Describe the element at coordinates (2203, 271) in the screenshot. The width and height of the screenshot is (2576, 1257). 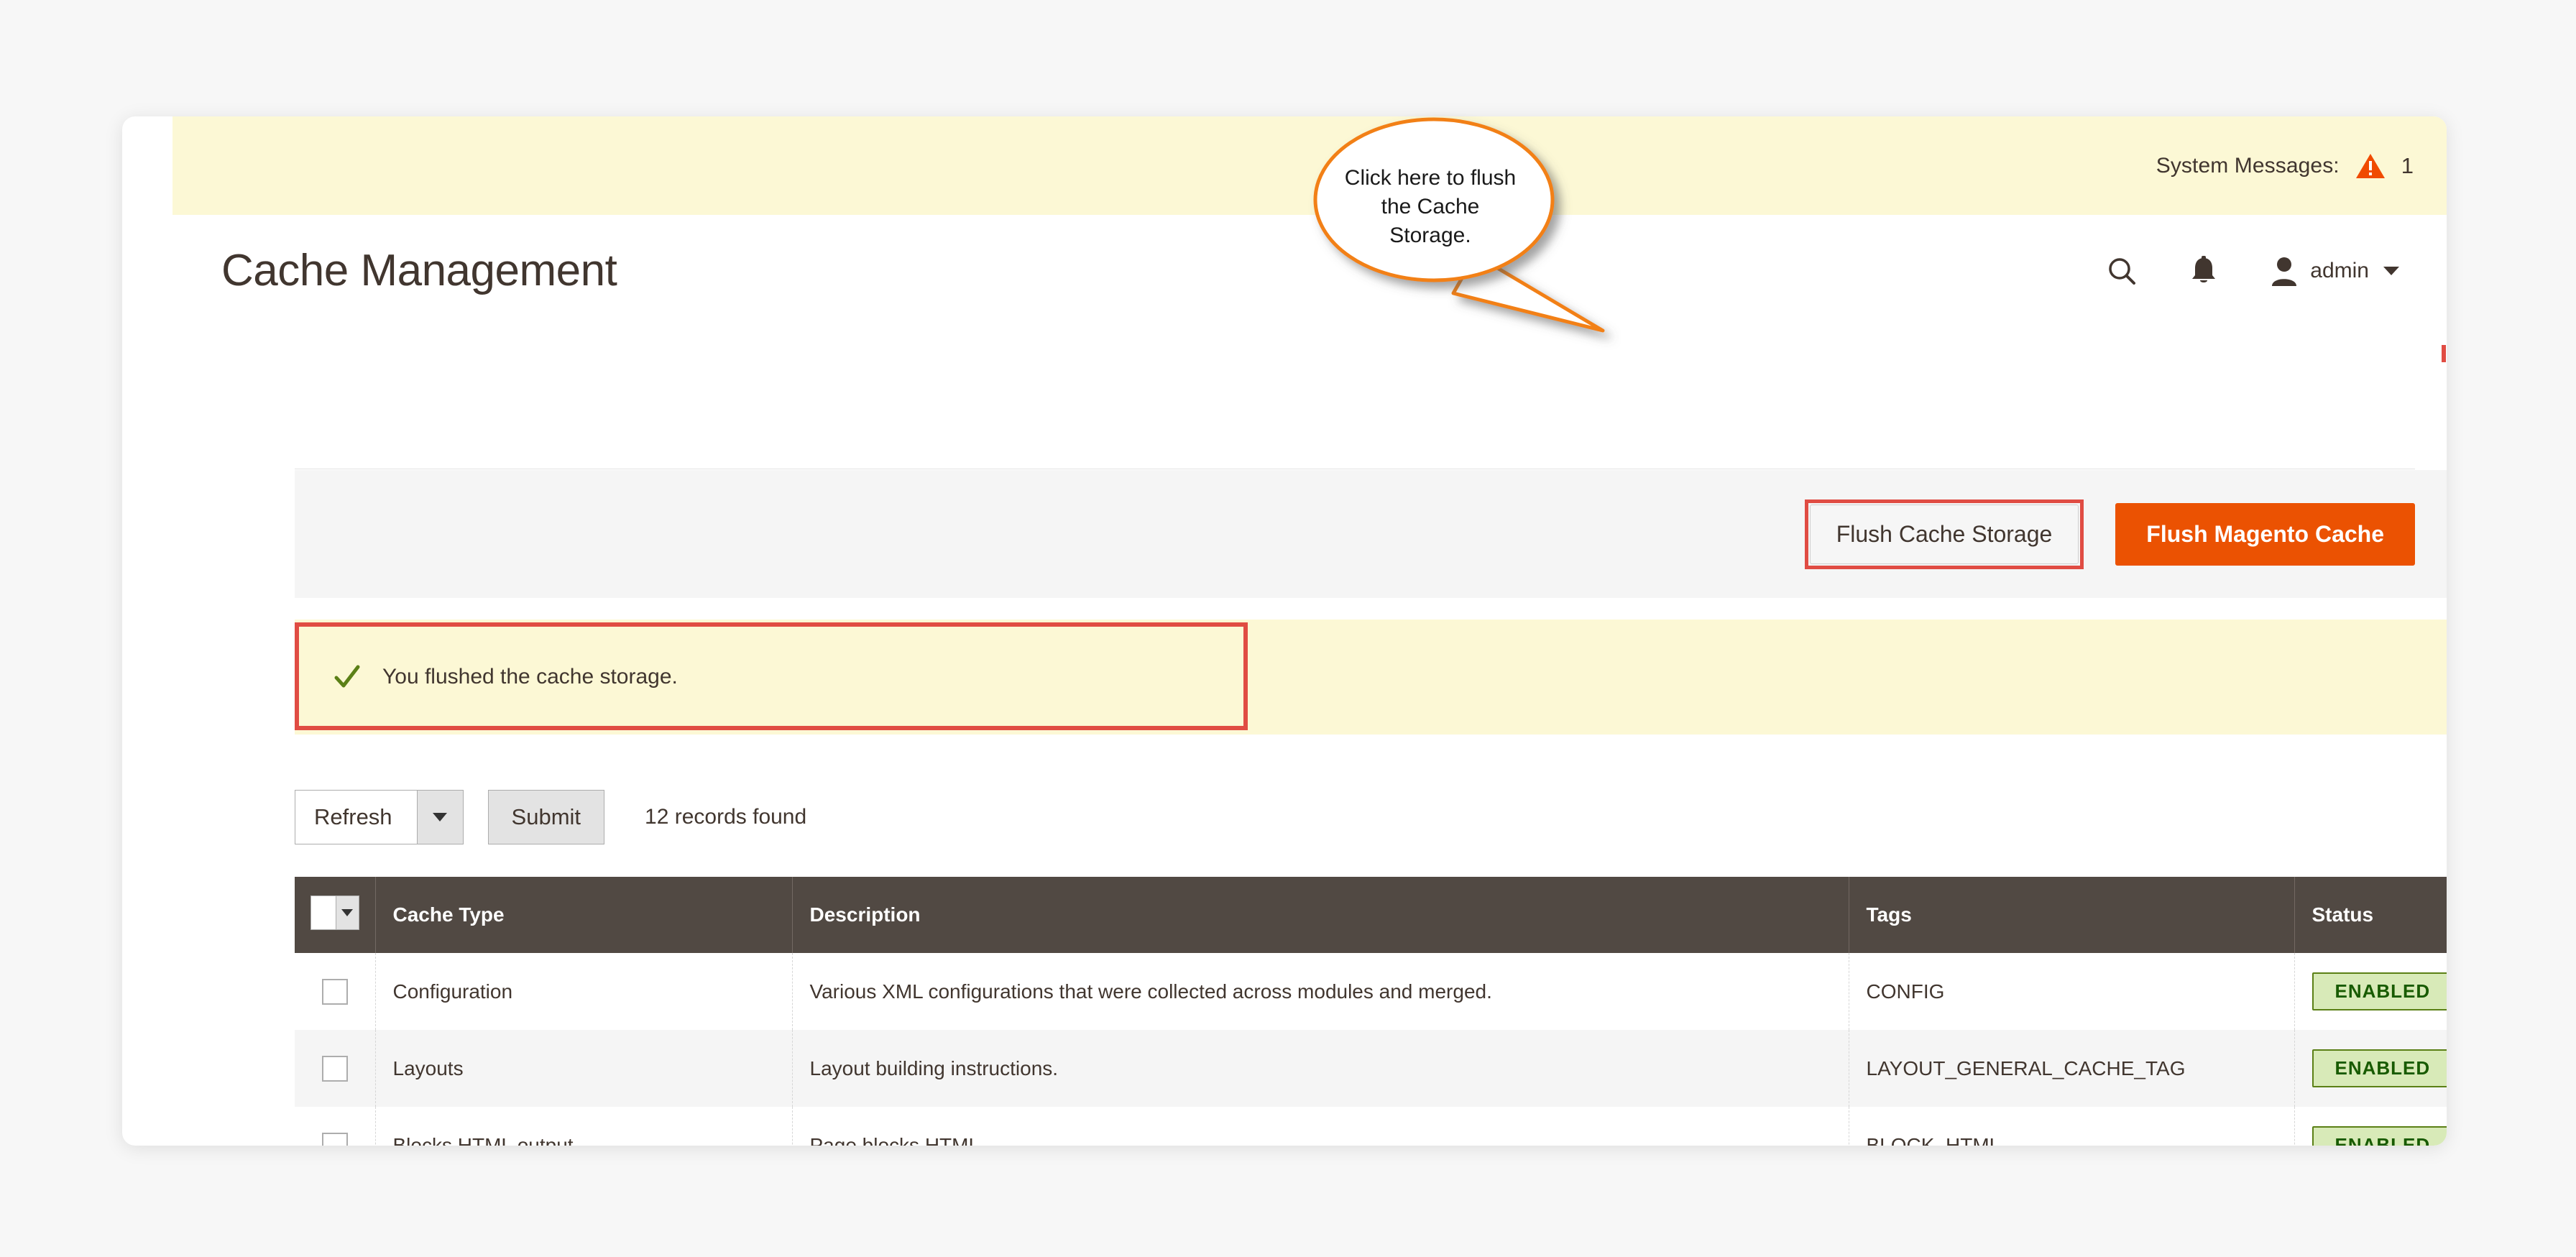
I see `bell-icon` at that location.